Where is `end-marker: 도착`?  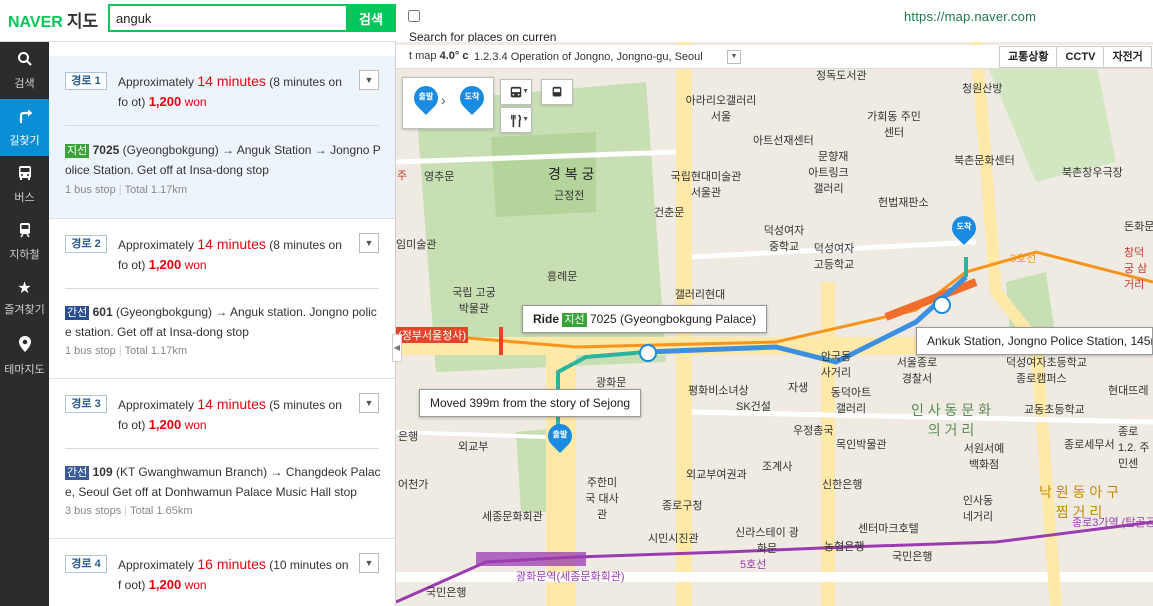
end-marker: 도착 is located at coordinates (964, 228).